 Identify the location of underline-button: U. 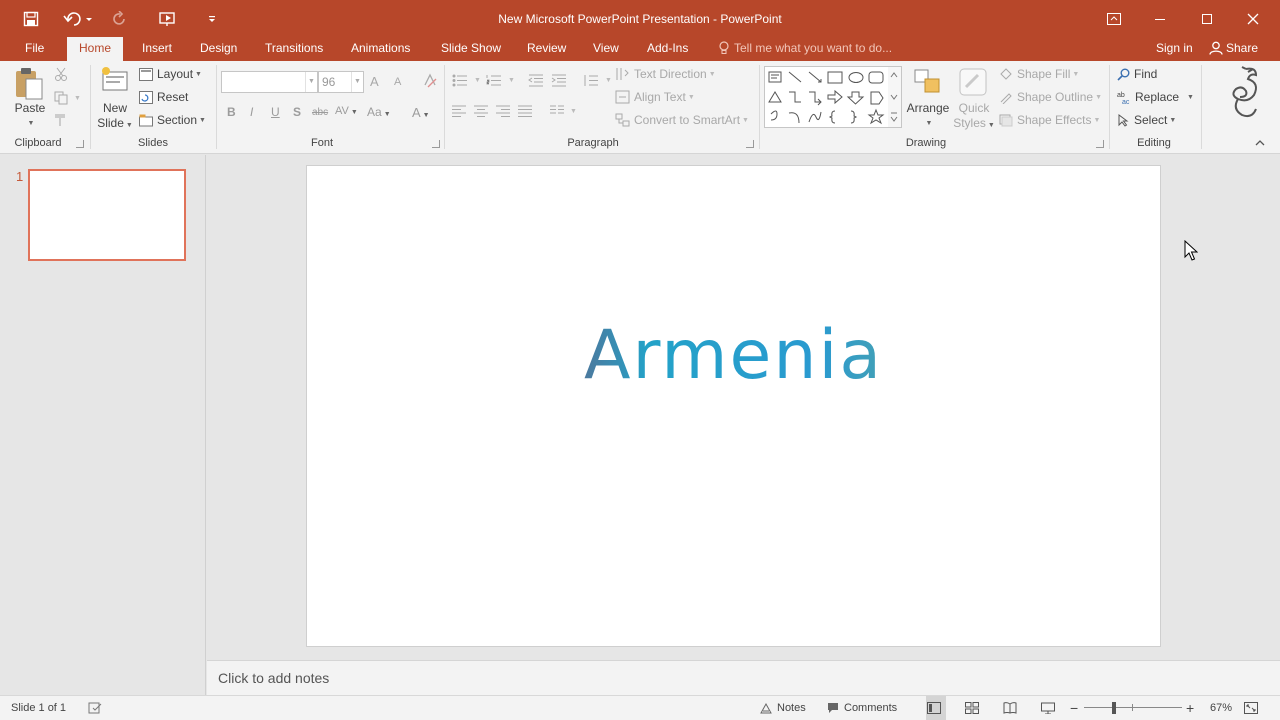
(275, 112).